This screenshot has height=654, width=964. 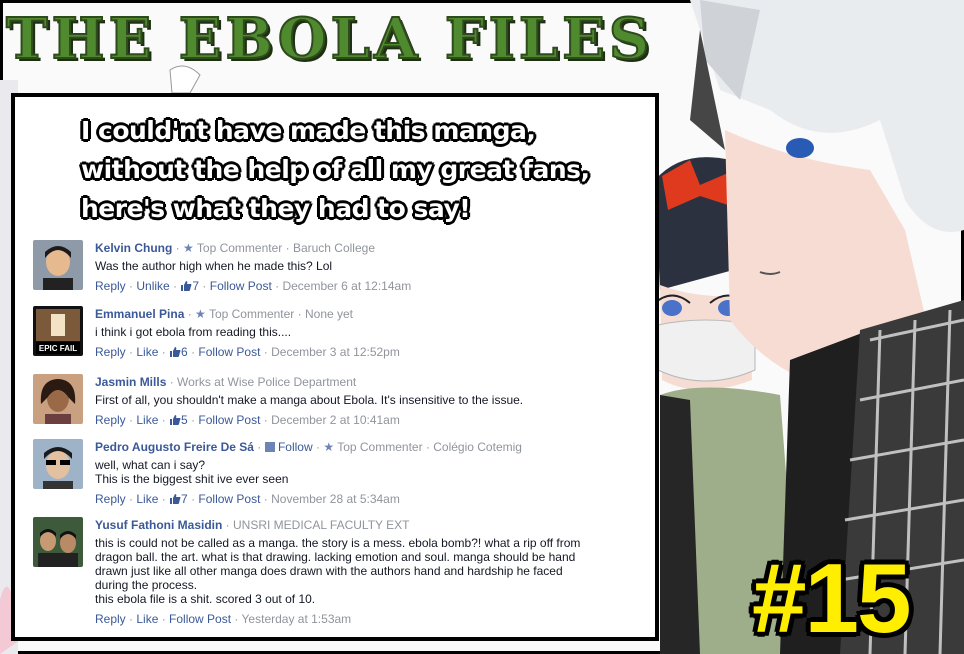 I want to click on follow-button: Follow, so click(x=295, y=447).